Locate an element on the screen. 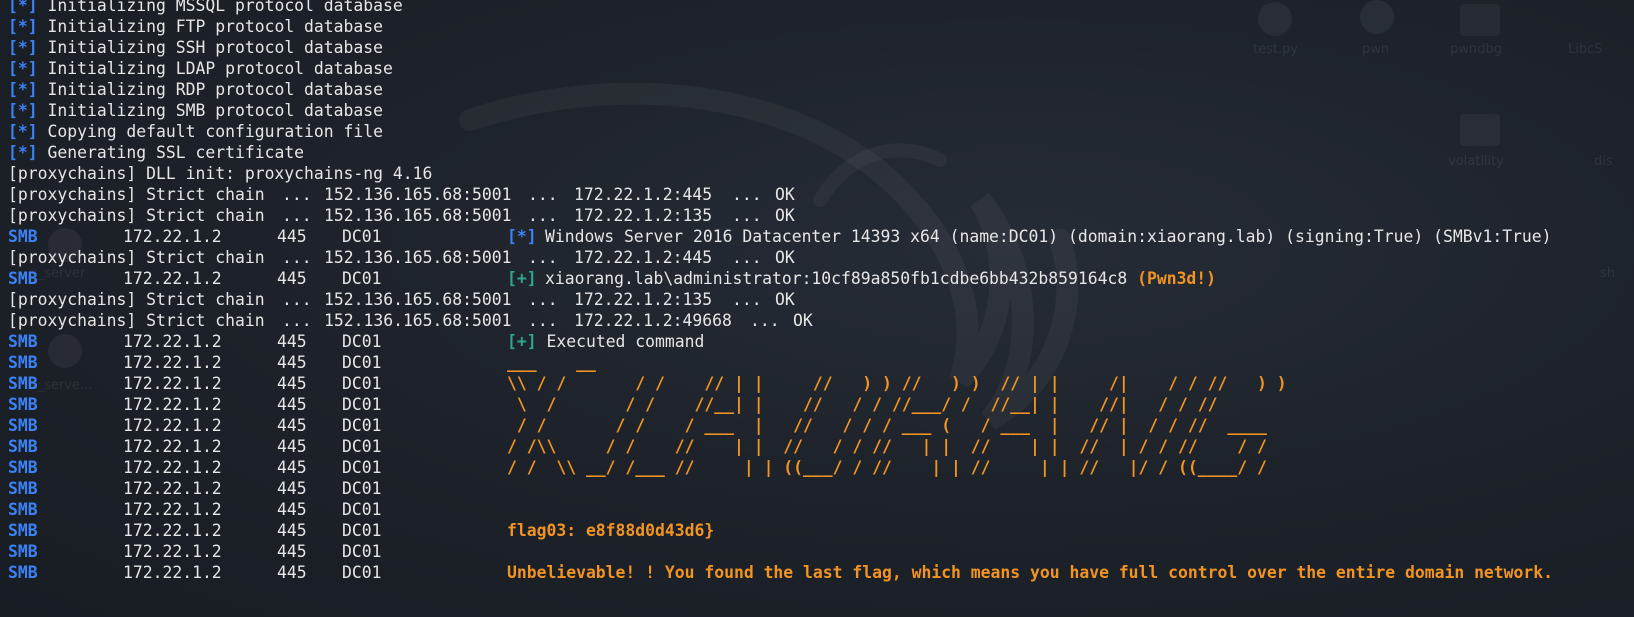 The image size is (1634, 617). desktop-label: volatility is located at coordinates (1476, 161).